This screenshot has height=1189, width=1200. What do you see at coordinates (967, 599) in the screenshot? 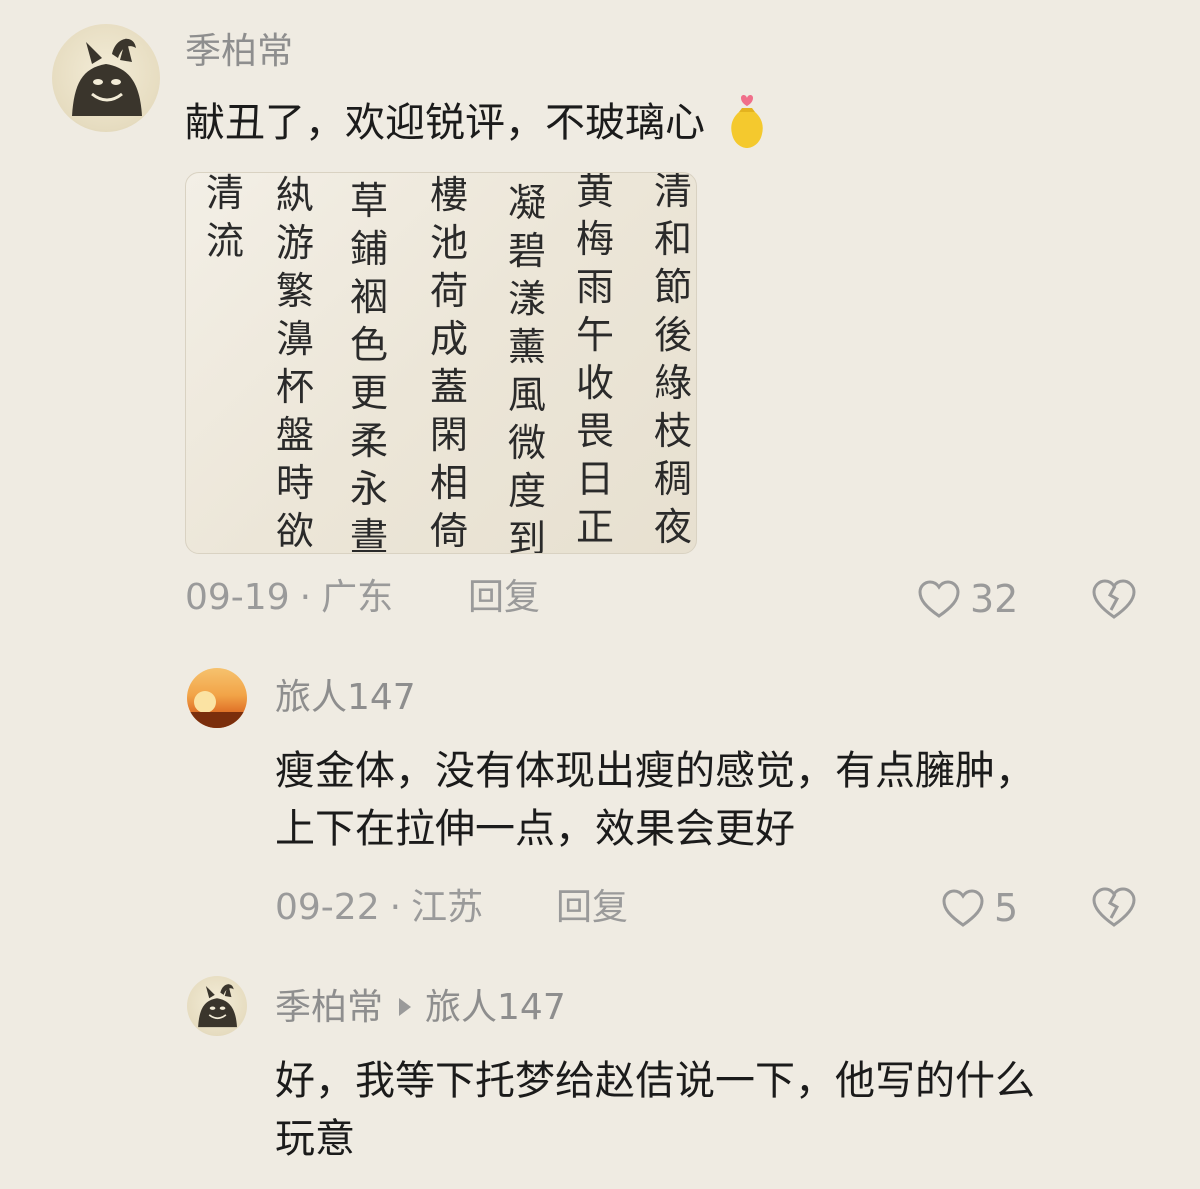
I see `like-button: 32` at bounding box center [967, 599].